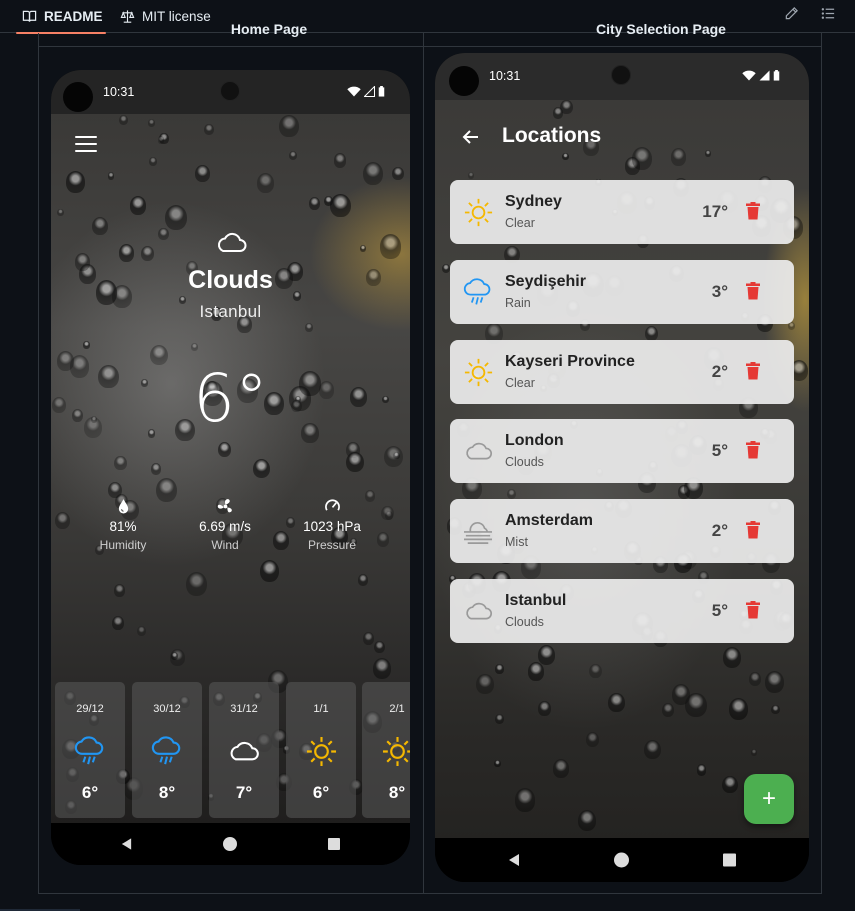  I want to click on location-card: Seydişehir Rain 3°, so click(622, 292).